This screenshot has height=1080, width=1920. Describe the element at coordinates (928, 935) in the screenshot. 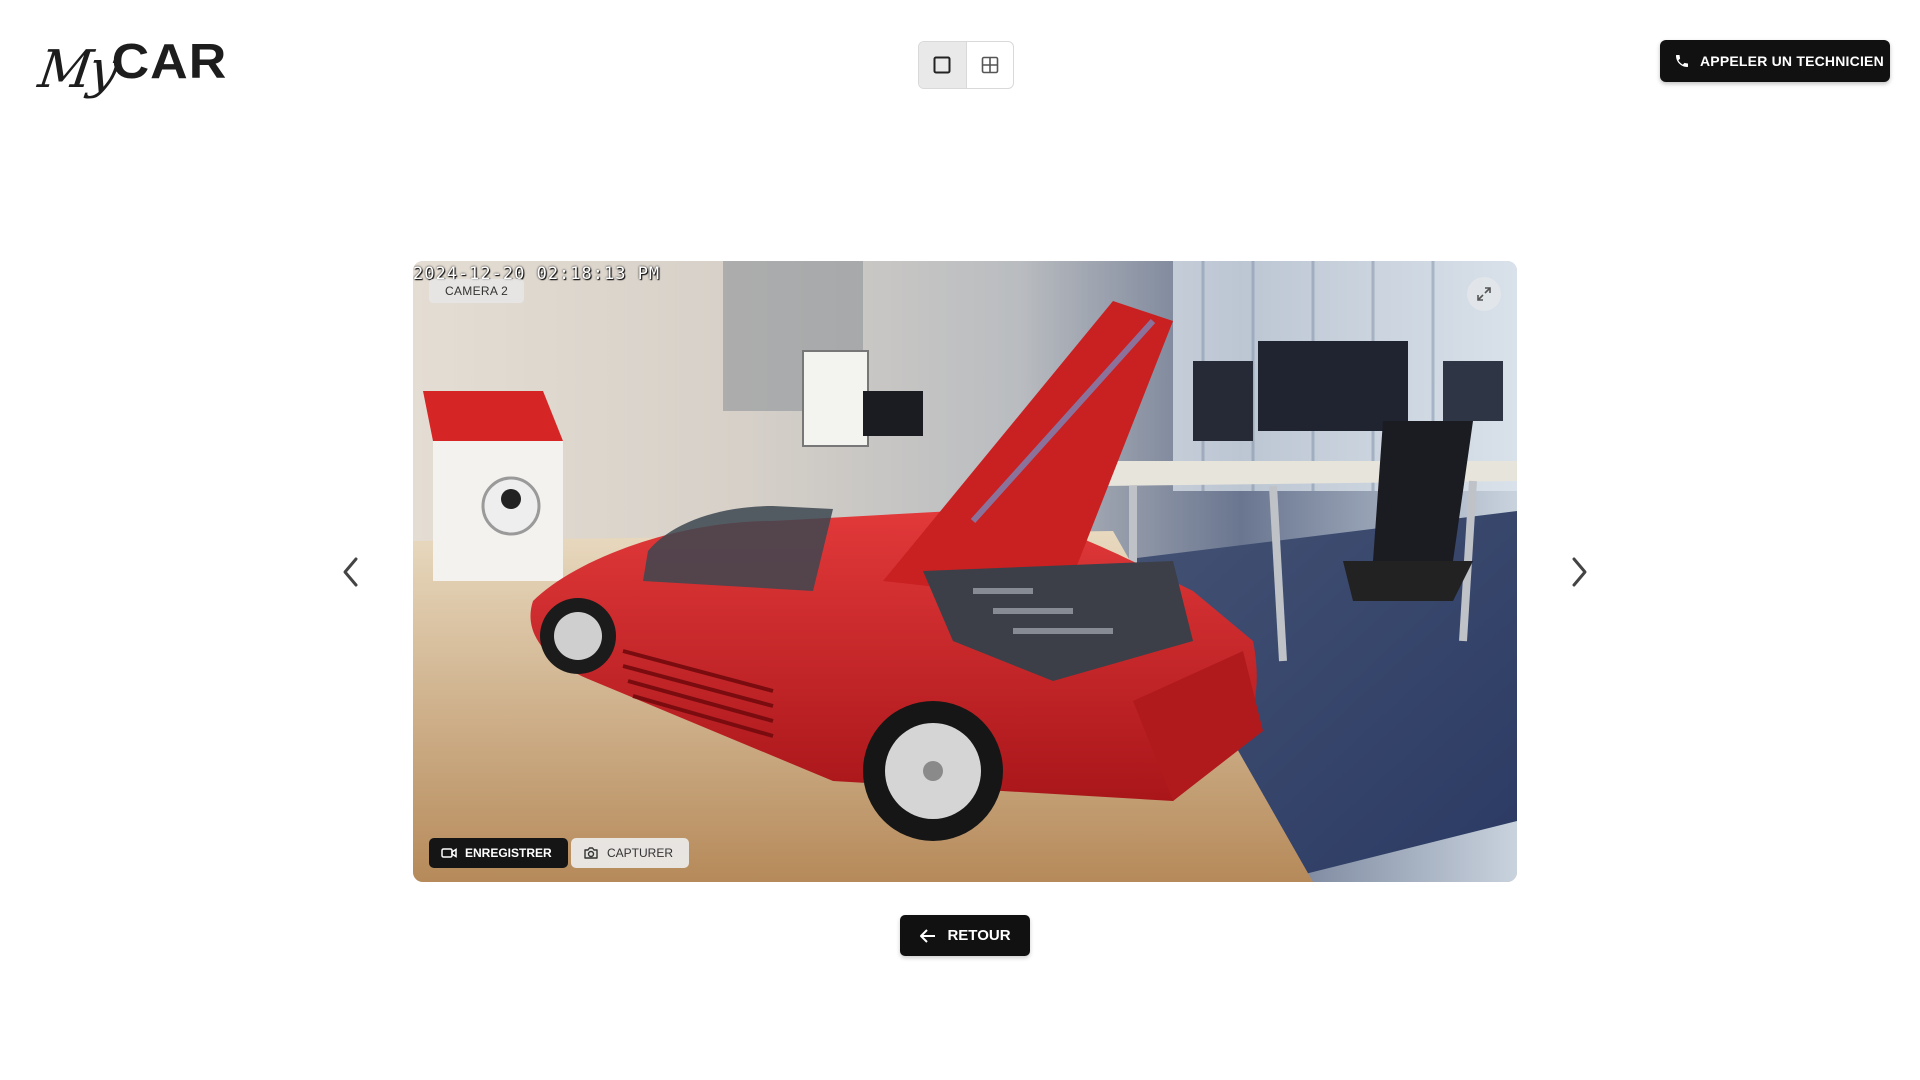

I see `arrow-left-icon` at that location.